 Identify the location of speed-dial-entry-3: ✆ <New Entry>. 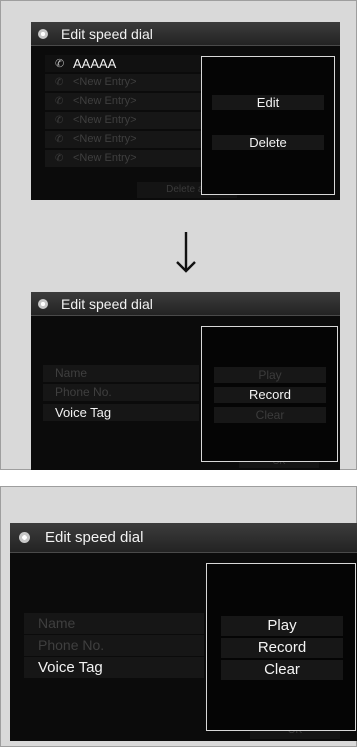
(123, 101).